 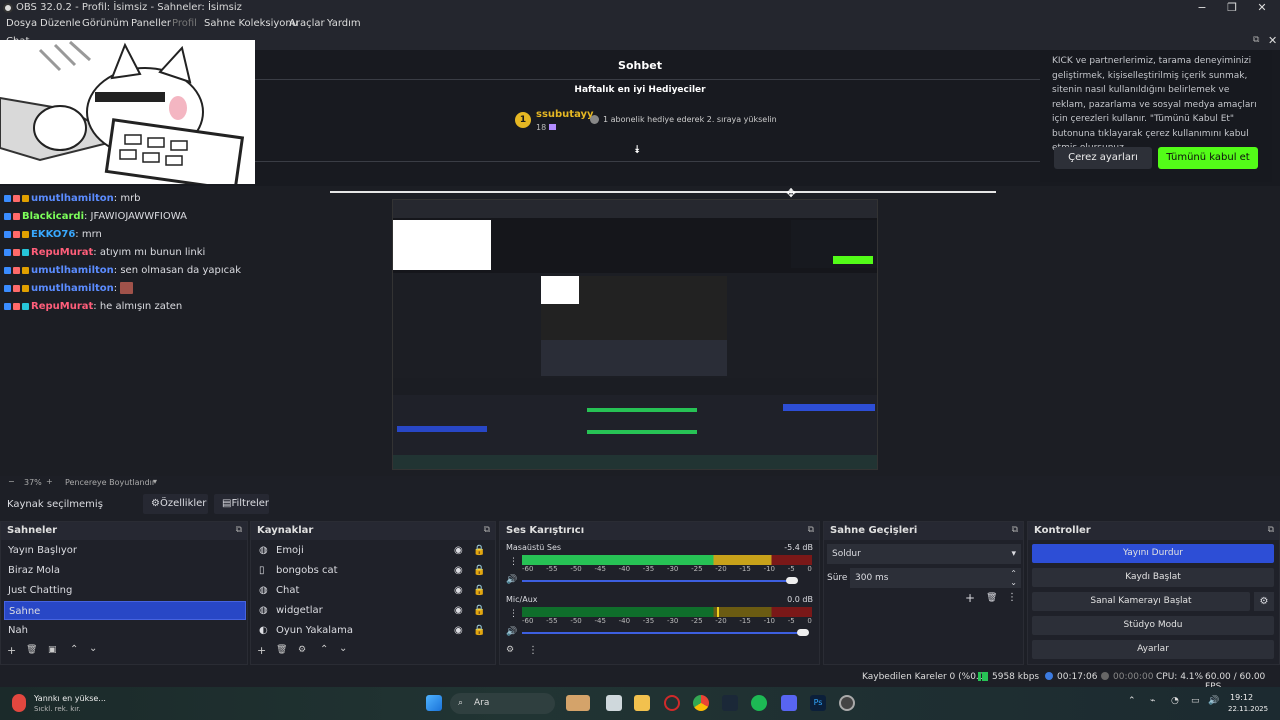 I want to click on obs-taskbar-icon, so click(x=847, y=703).